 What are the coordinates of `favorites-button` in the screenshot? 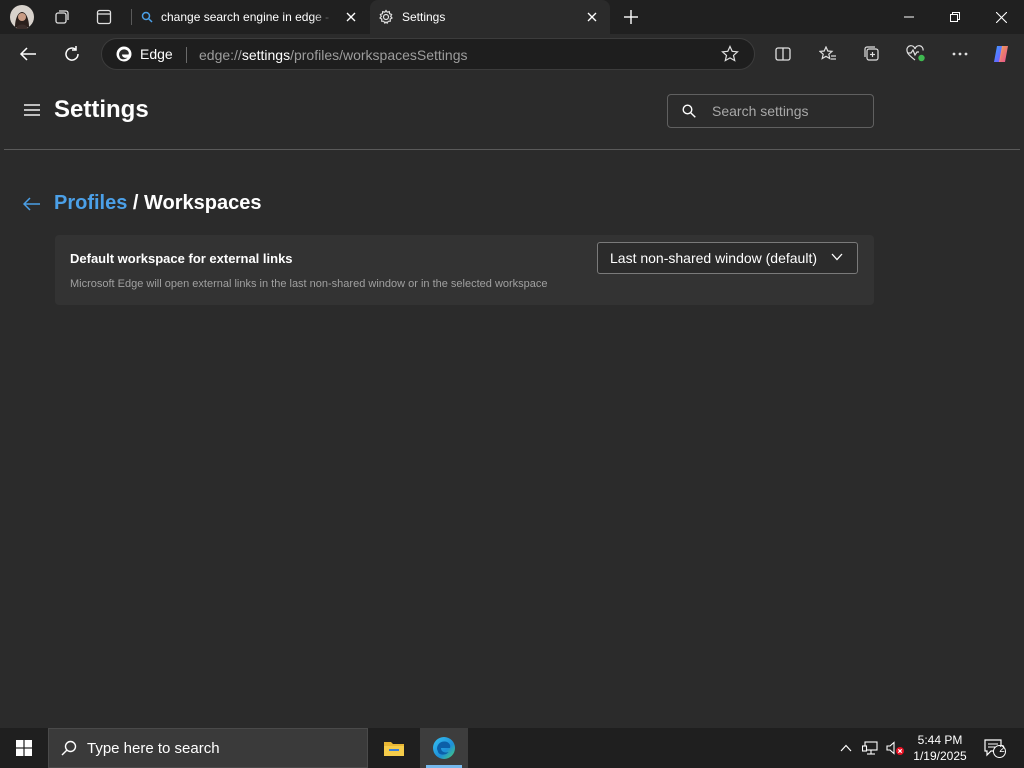 It's located at (828, 54).